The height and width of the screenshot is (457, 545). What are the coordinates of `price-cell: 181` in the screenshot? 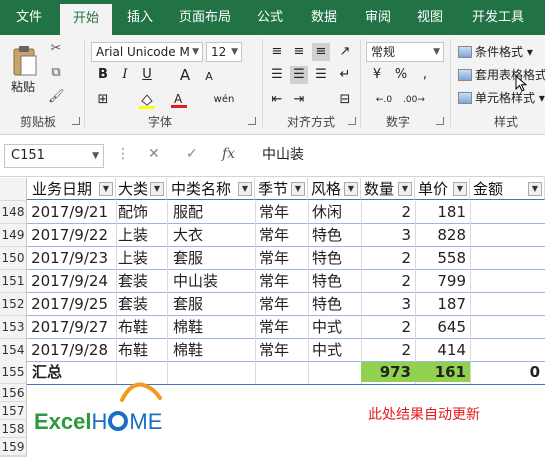 It's located at (442, 212).